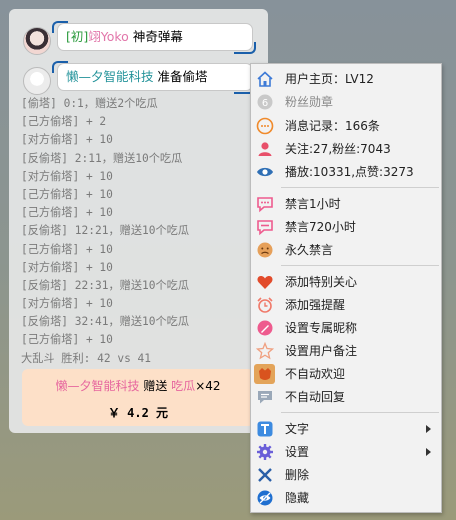 The width and height of the screenshot is (456, 520). What do you see at coordinates (315, 397) in the screenshot?
I see `menu-item-label: 不自动回复` at bounding box center [315, 397].